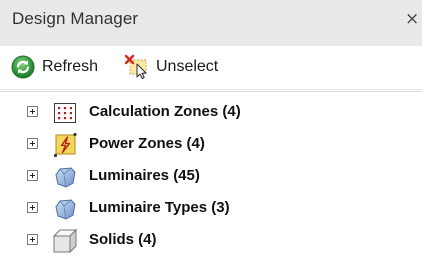 This screenshot has width=422, height=259. Describe the element at coordinates (65, 241) in the screenshot. I see `solid-icon` at that location.